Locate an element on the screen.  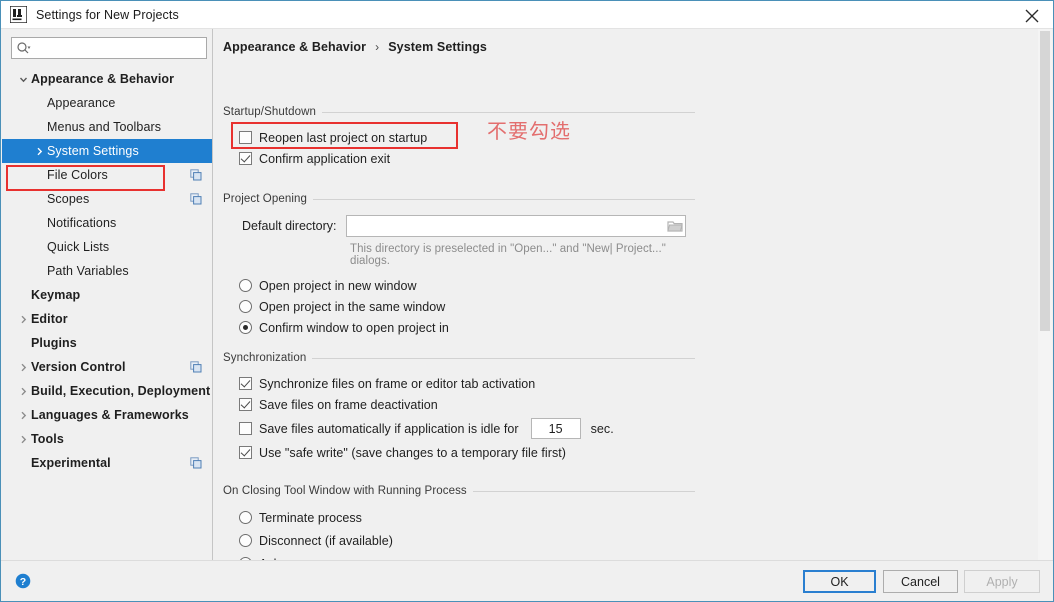
sidebar-item-editor: Editor is located at coordinates (107, 319).